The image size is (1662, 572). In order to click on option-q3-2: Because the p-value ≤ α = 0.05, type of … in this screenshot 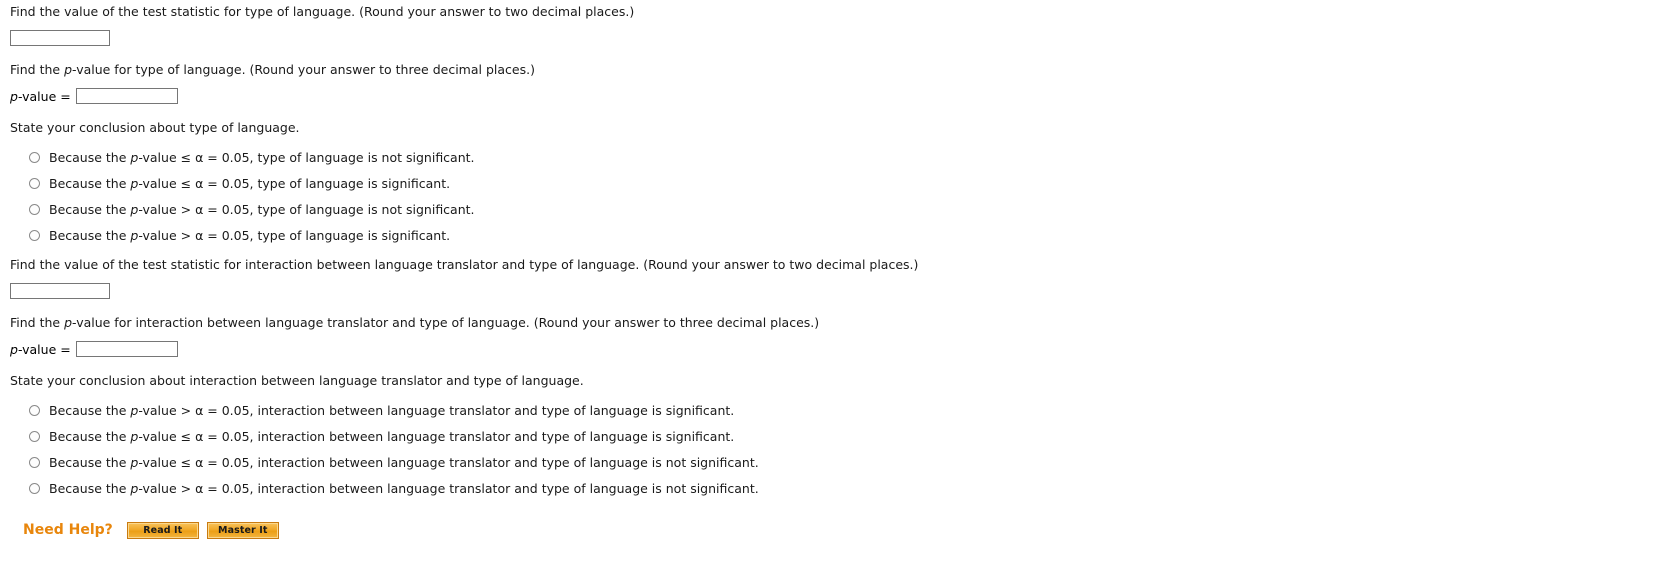, I will do `click(836, 183)`.